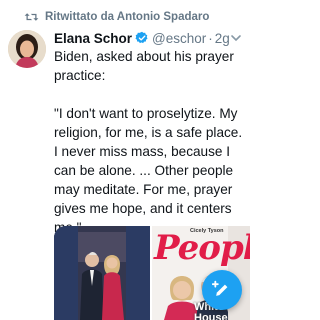 This screenshot has width=320, height=320. I want to click on magazine-cover-line: Cicely Tyson, so click(207, 231).